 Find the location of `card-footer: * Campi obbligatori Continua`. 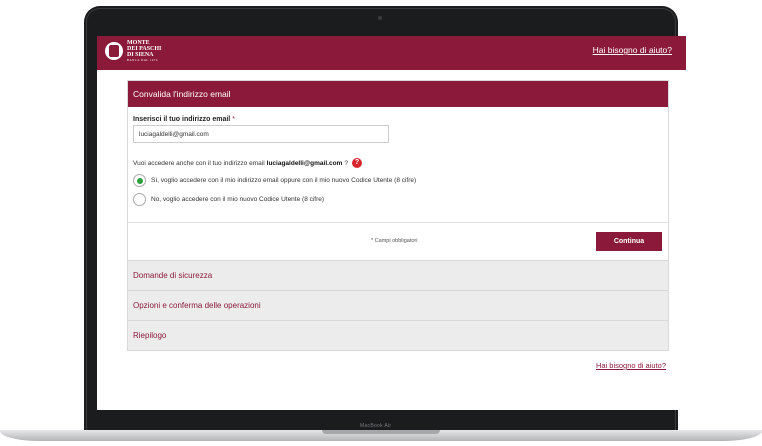

card-footer: * Campi obbligatori Continua is located at coordinates (398, 241).